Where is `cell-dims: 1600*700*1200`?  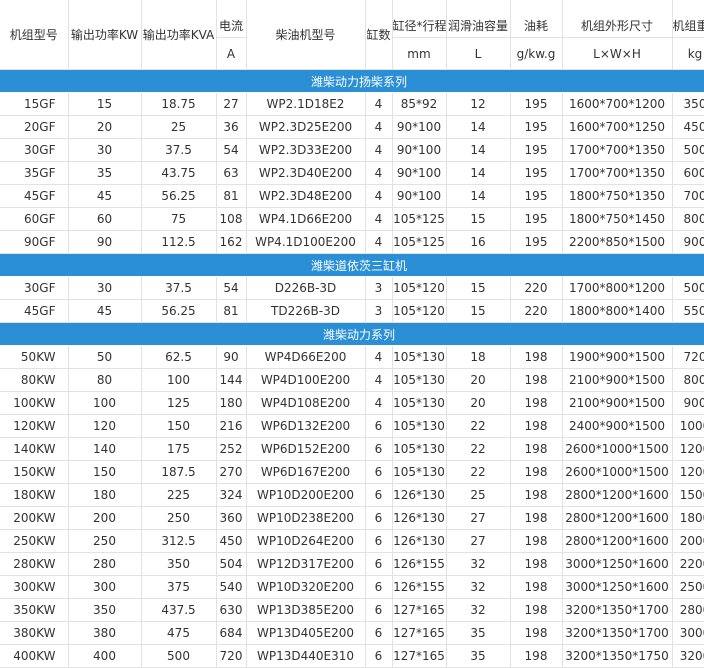
cell-dims: 1600*700*1200 is located at coordinates (617, 104).